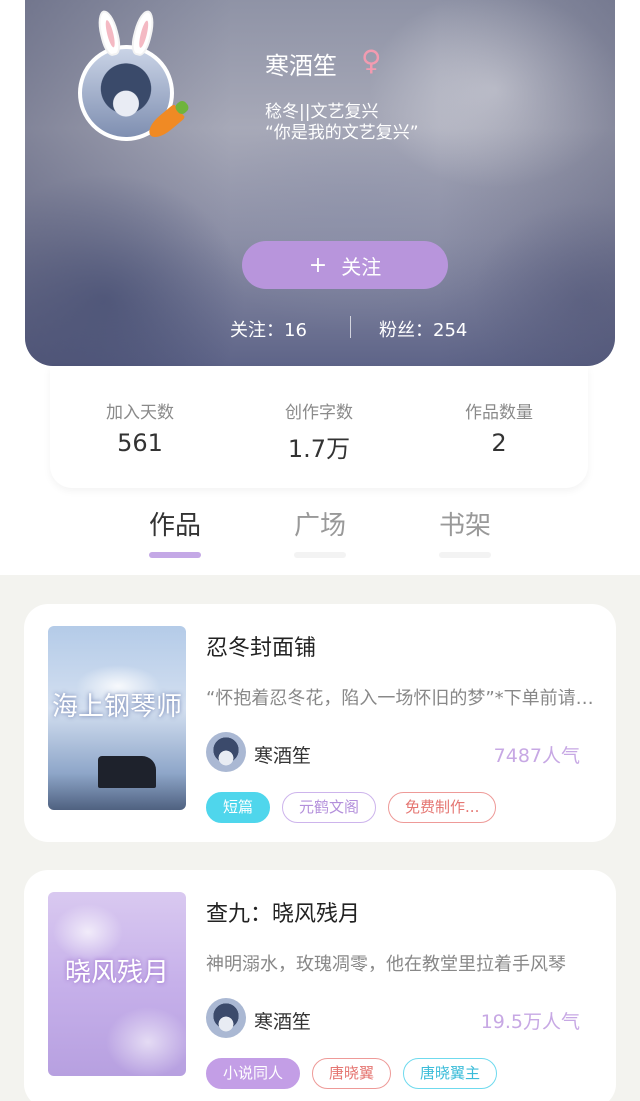  I want to click on follow-label: 关注, so click(361, 266).